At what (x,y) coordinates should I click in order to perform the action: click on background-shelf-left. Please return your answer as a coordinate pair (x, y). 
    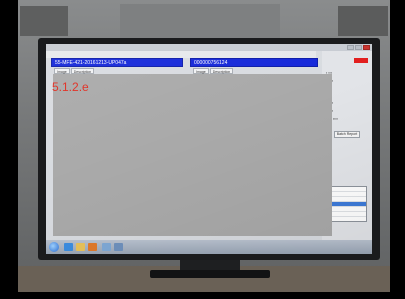
    Looking at the image, I should click on (44, 21).